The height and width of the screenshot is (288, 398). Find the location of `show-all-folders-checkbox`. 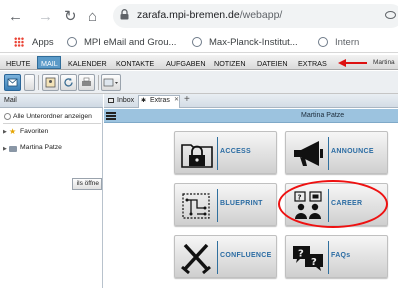

show-all-folders-checkbox is located at coordinates (7, 116).